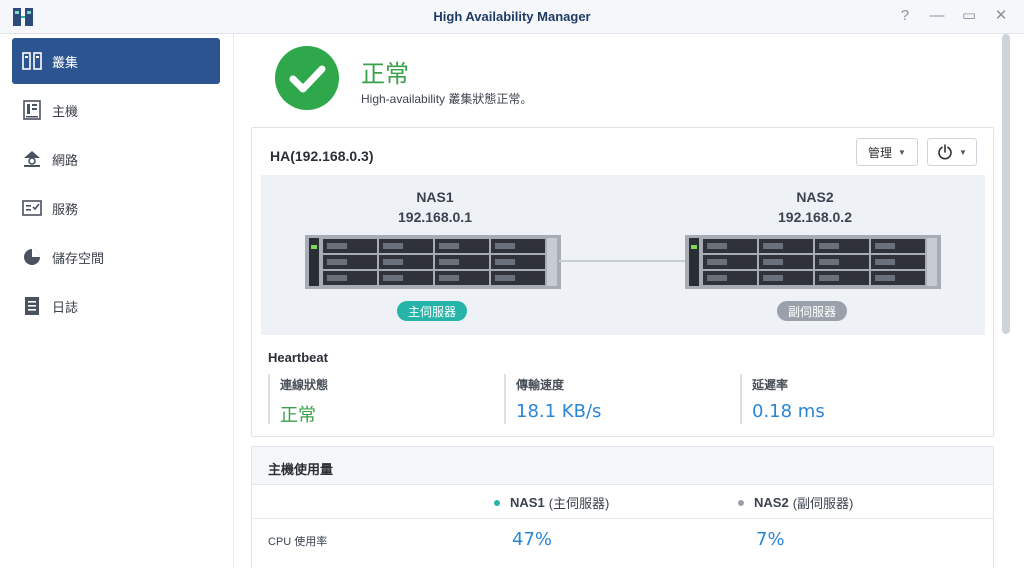 This screenshot has width=1024, height=568. I want to click on maximize-icon: ▭, so click(969, 16).